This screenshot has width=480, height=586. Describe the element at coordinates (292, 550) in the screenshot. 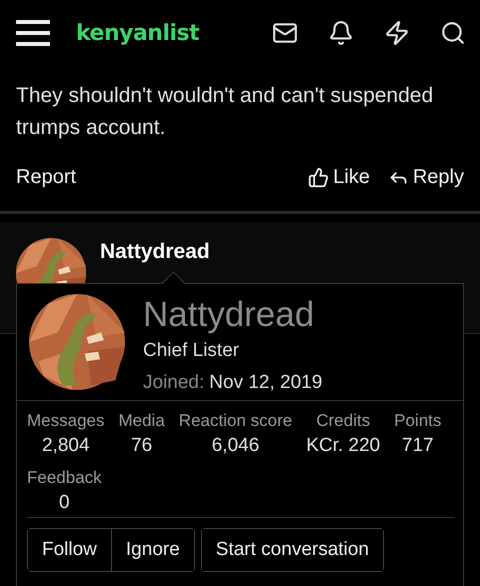

I see `action-button: Start conversation` at that location.